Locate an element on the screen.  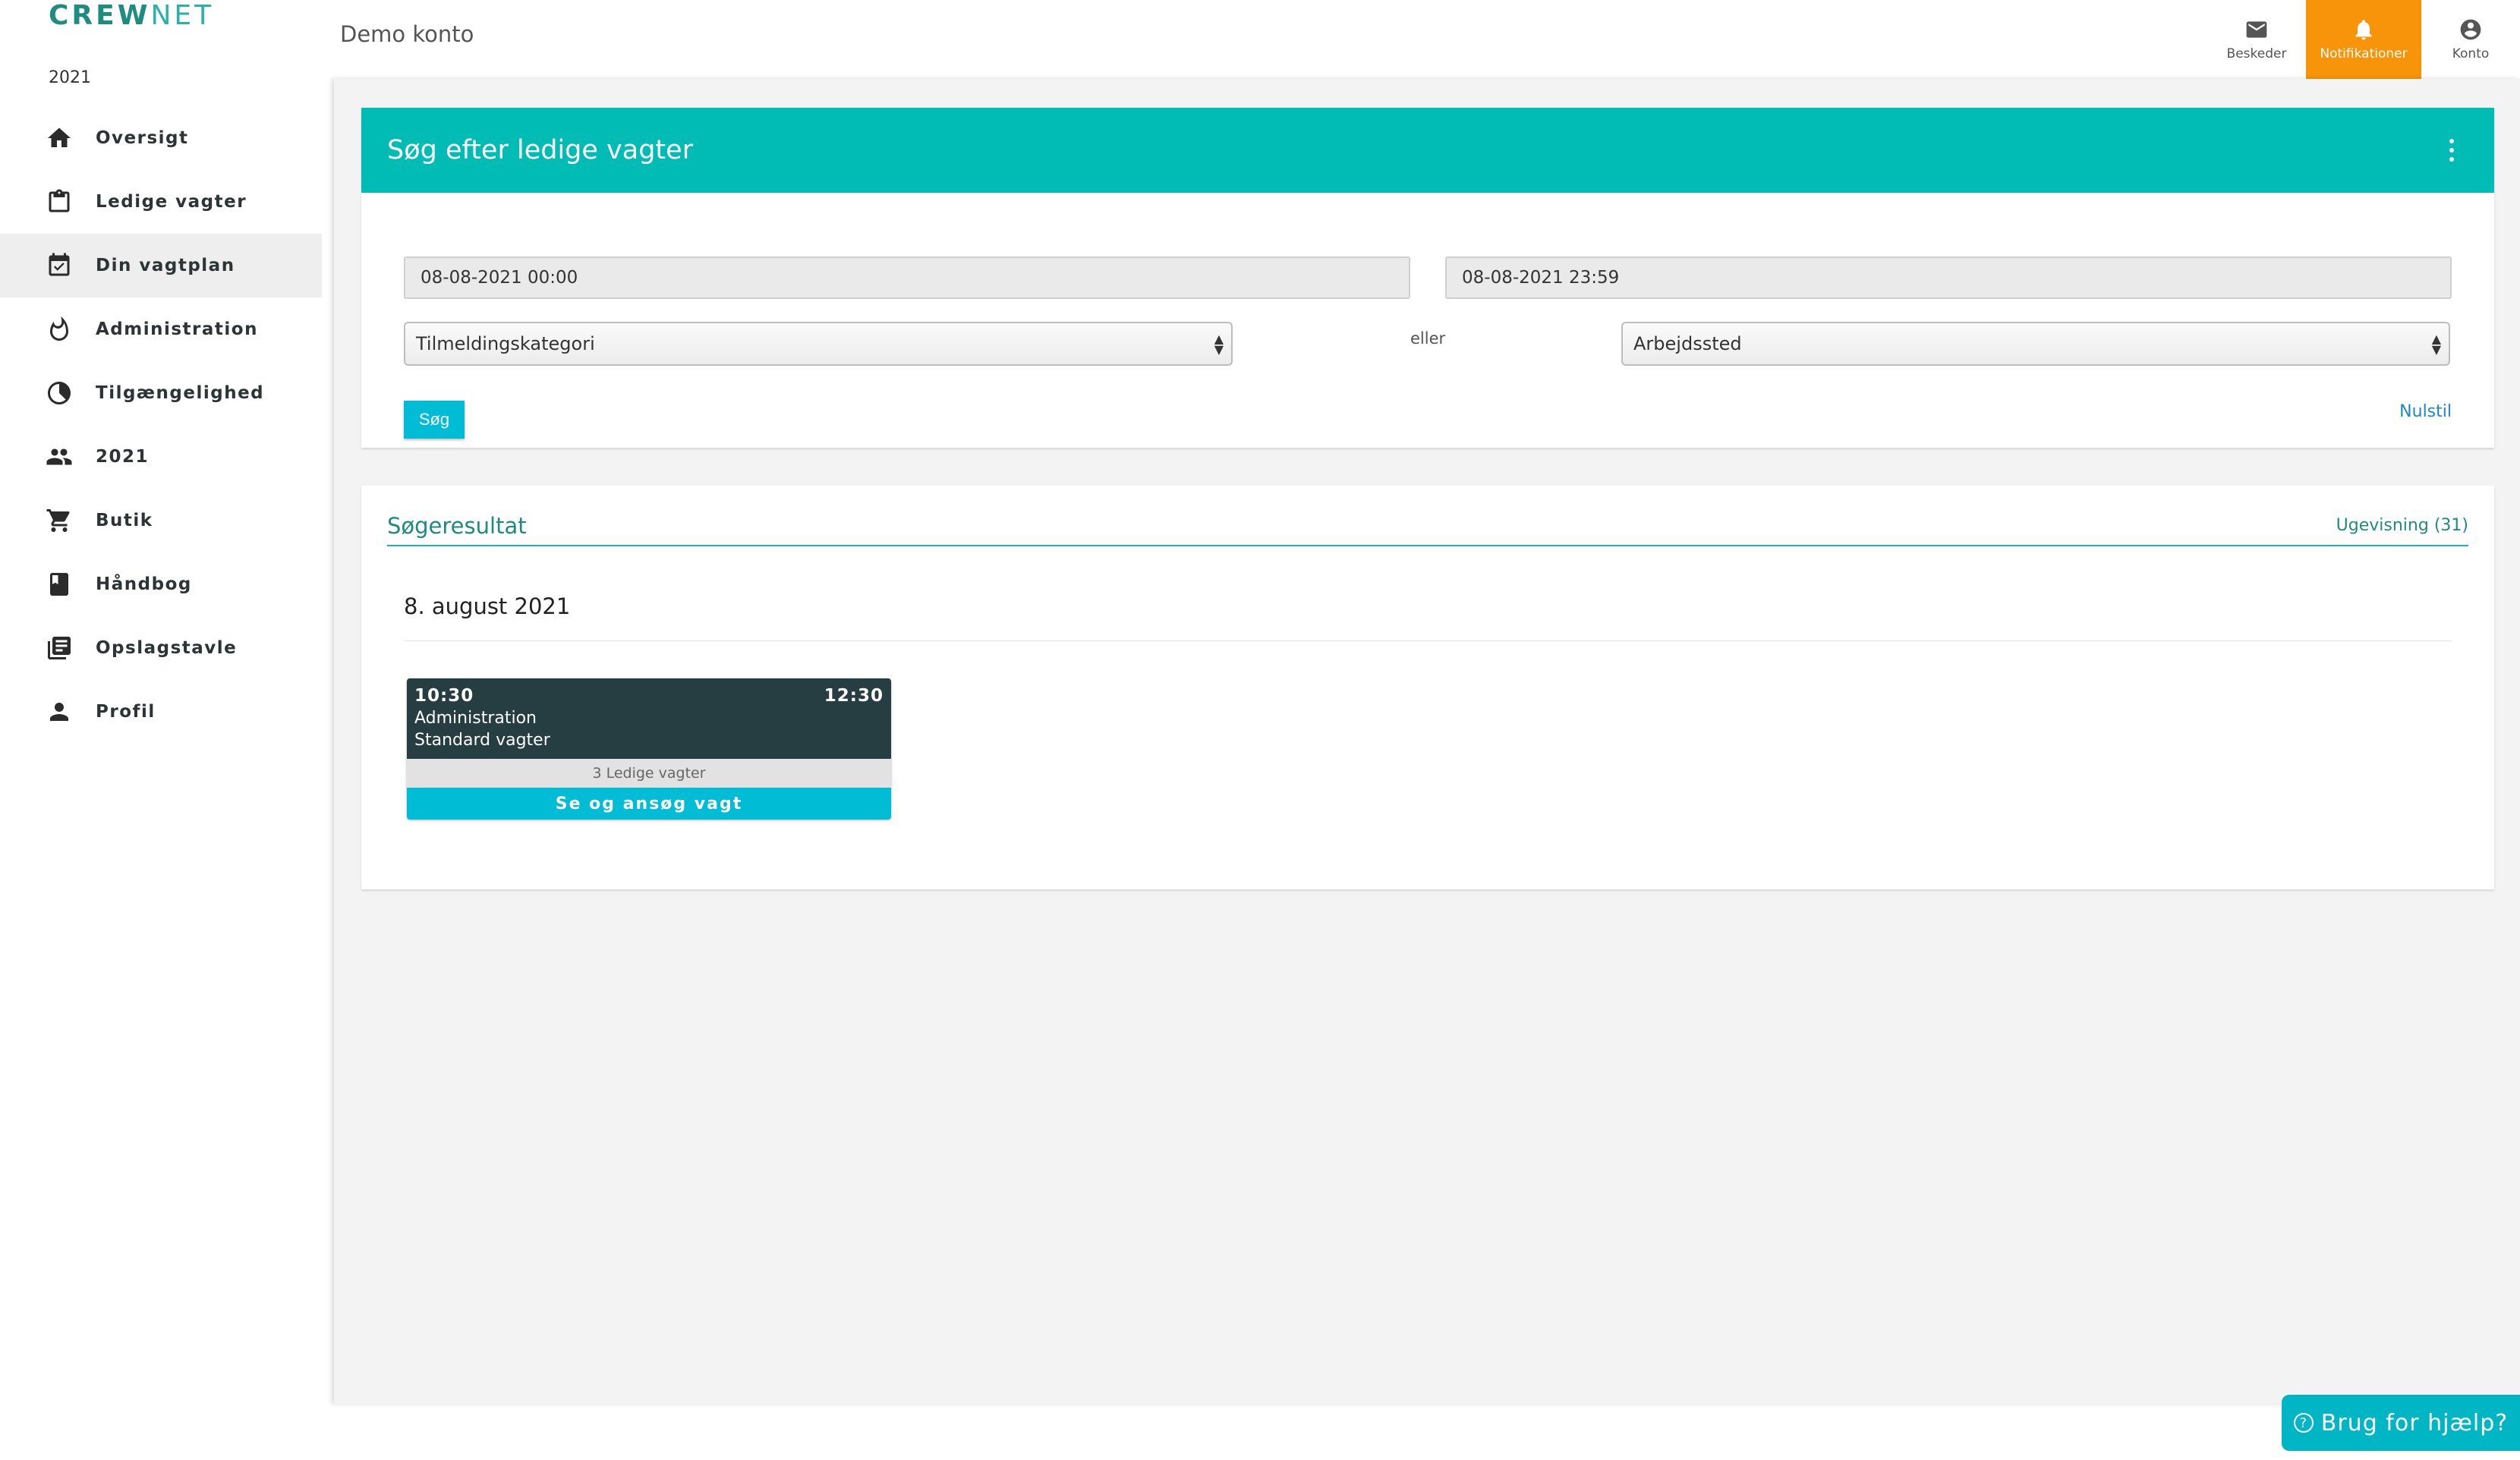
search-card-header: Søg efter ledige vagter is located at coordinates (1427, 150).